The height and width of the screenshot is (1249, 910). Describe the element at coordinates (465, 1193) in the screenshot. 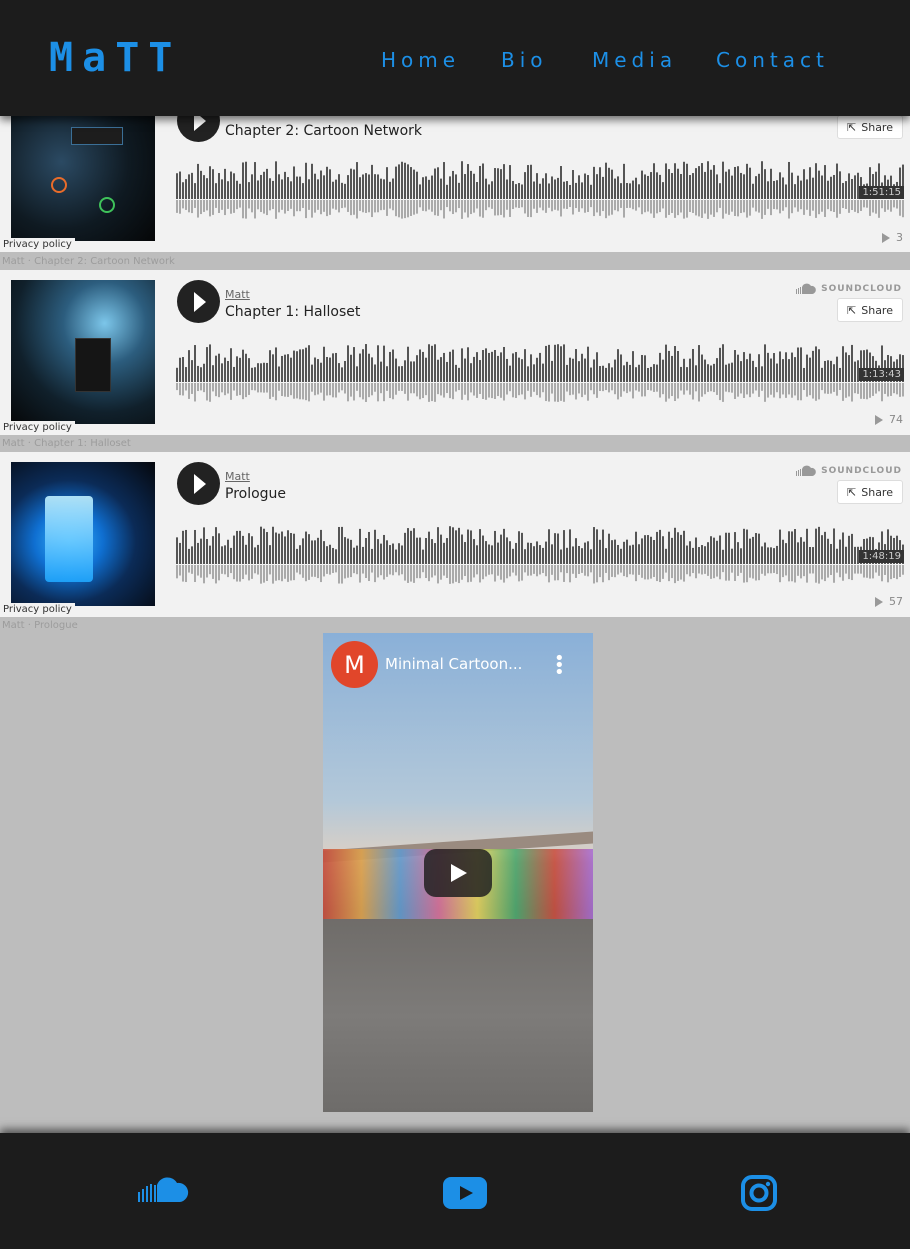

I see `youtube-icon` at that location.